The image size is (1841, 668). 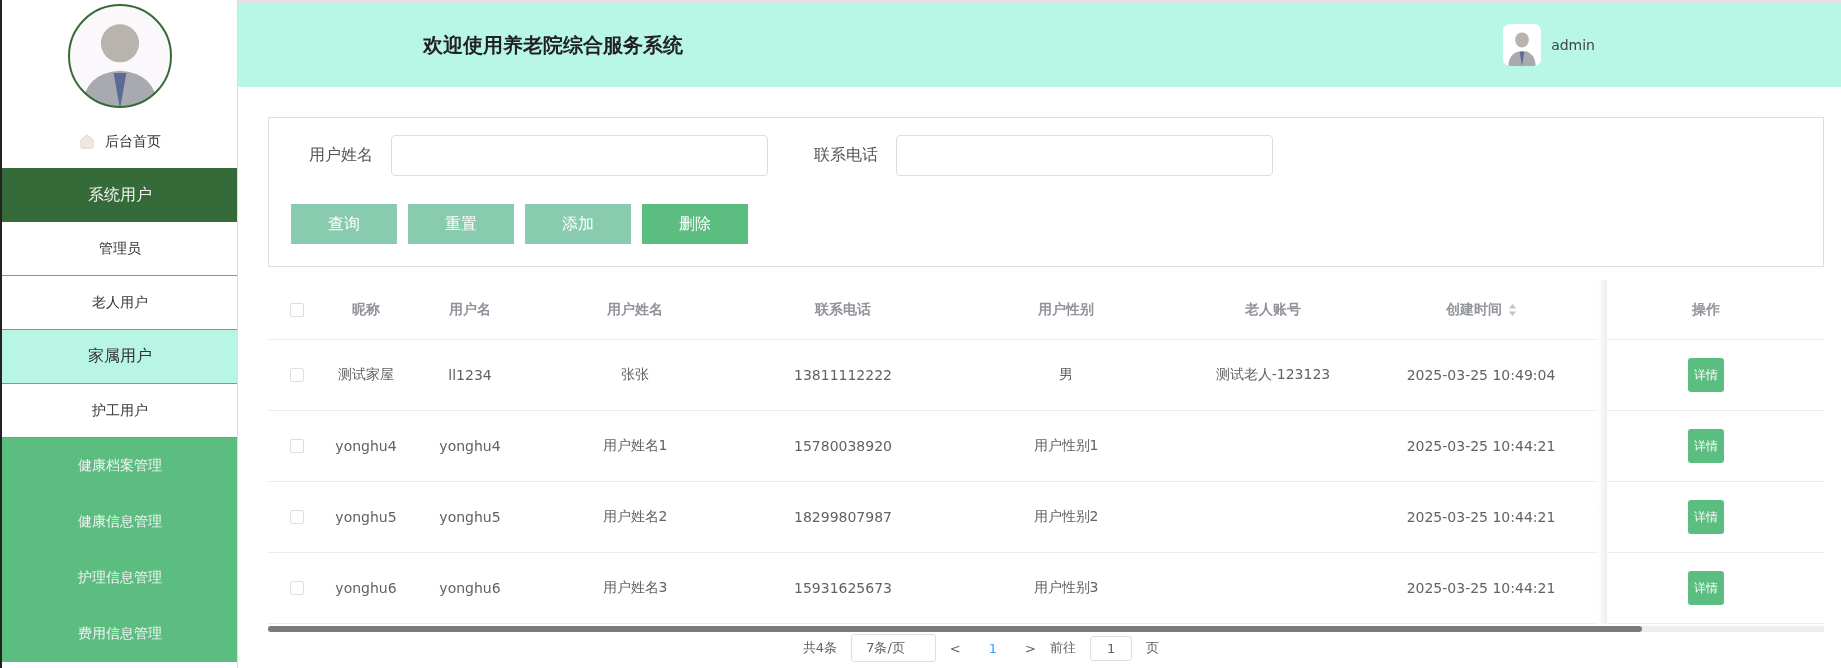 I want to click on column-header: 联系电话, so click(x=842, y=309).